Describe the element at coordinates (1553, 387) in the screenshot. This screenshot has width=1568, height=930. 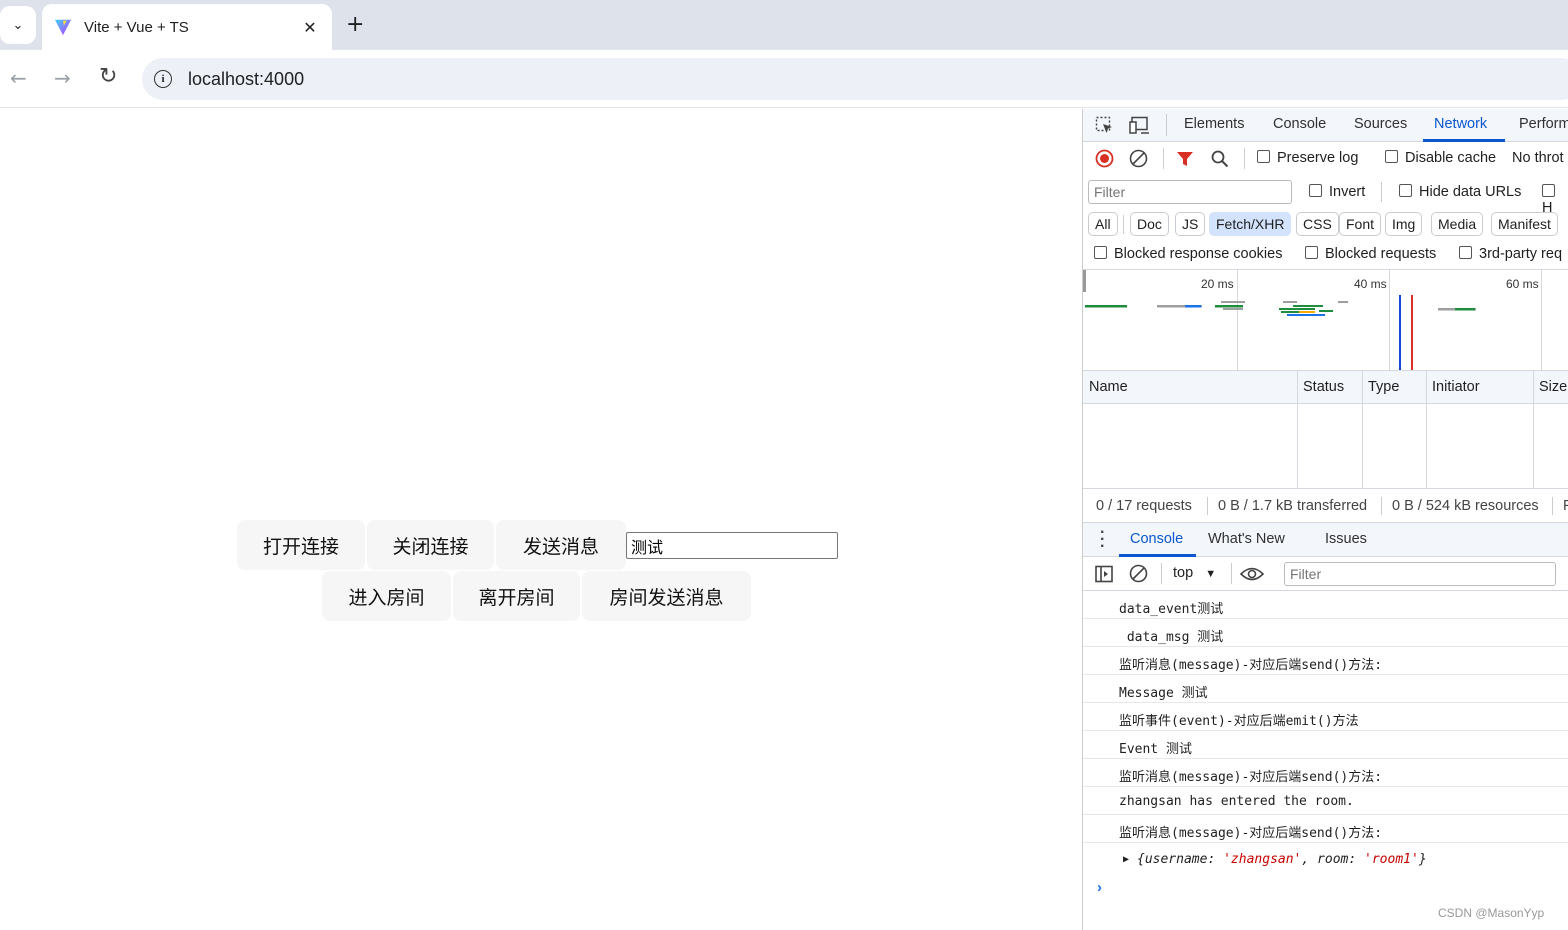
I see `col-size: Size` at that location.